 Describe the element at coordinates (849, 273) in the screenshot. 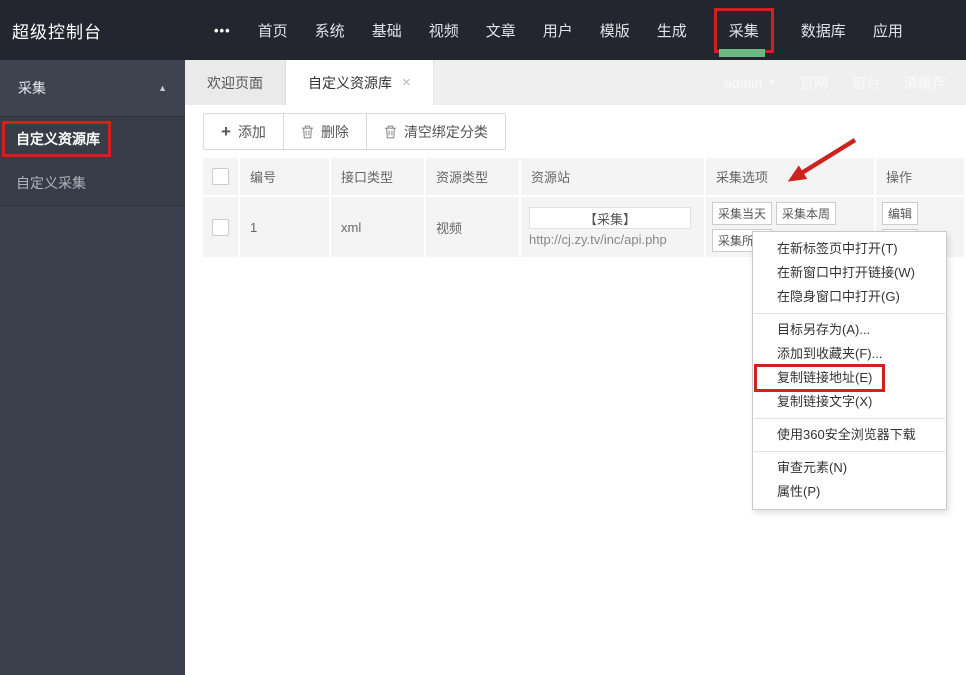

I see `menu-open-new-window: 在新窗口中打开链接(W)` at that location.